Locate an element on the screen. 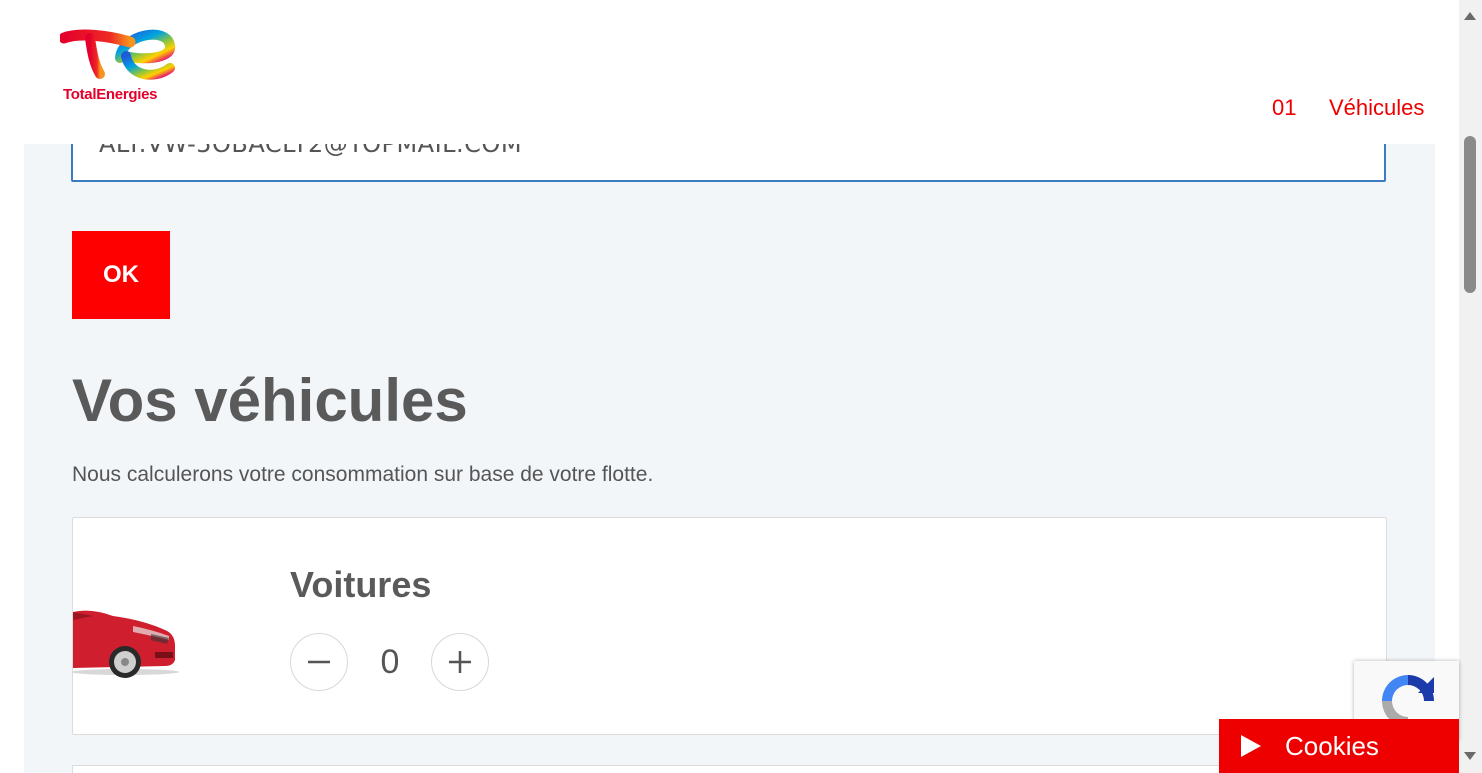 The image size is (1482, 773). scroll-down-arrow-icon is located at coordinates (1470, 756).